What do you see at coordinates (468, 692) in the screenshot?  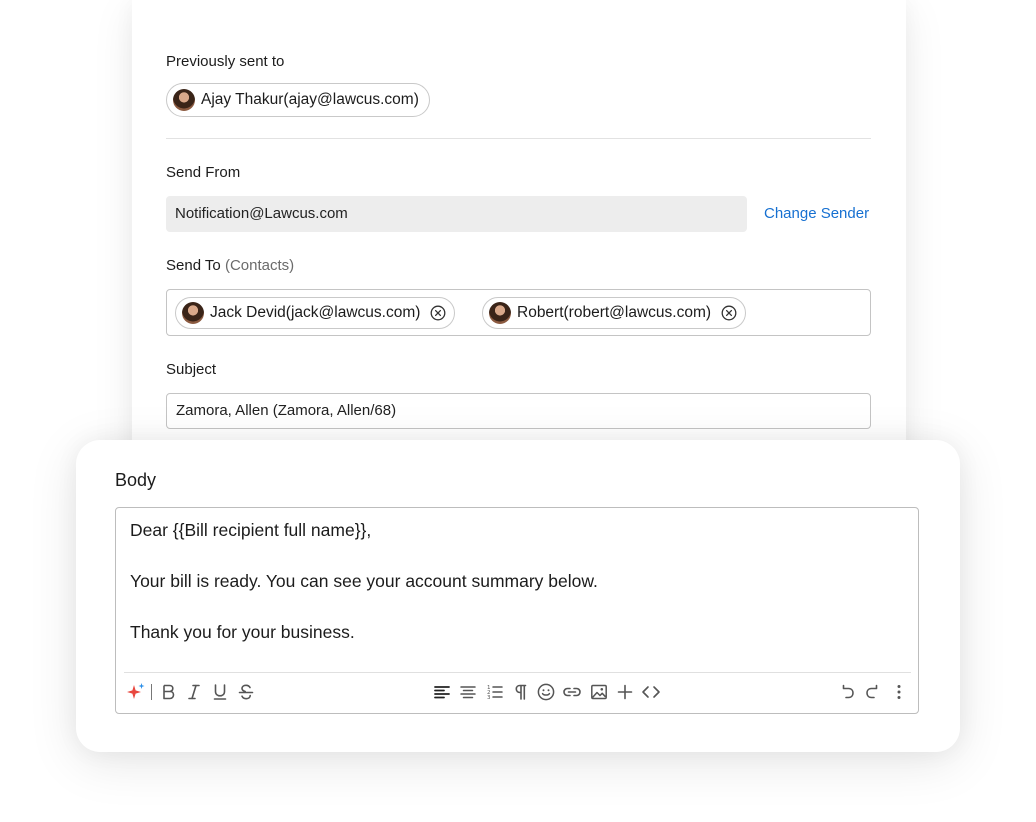 I see `align-center-icon` at bounding box center [468, 692].